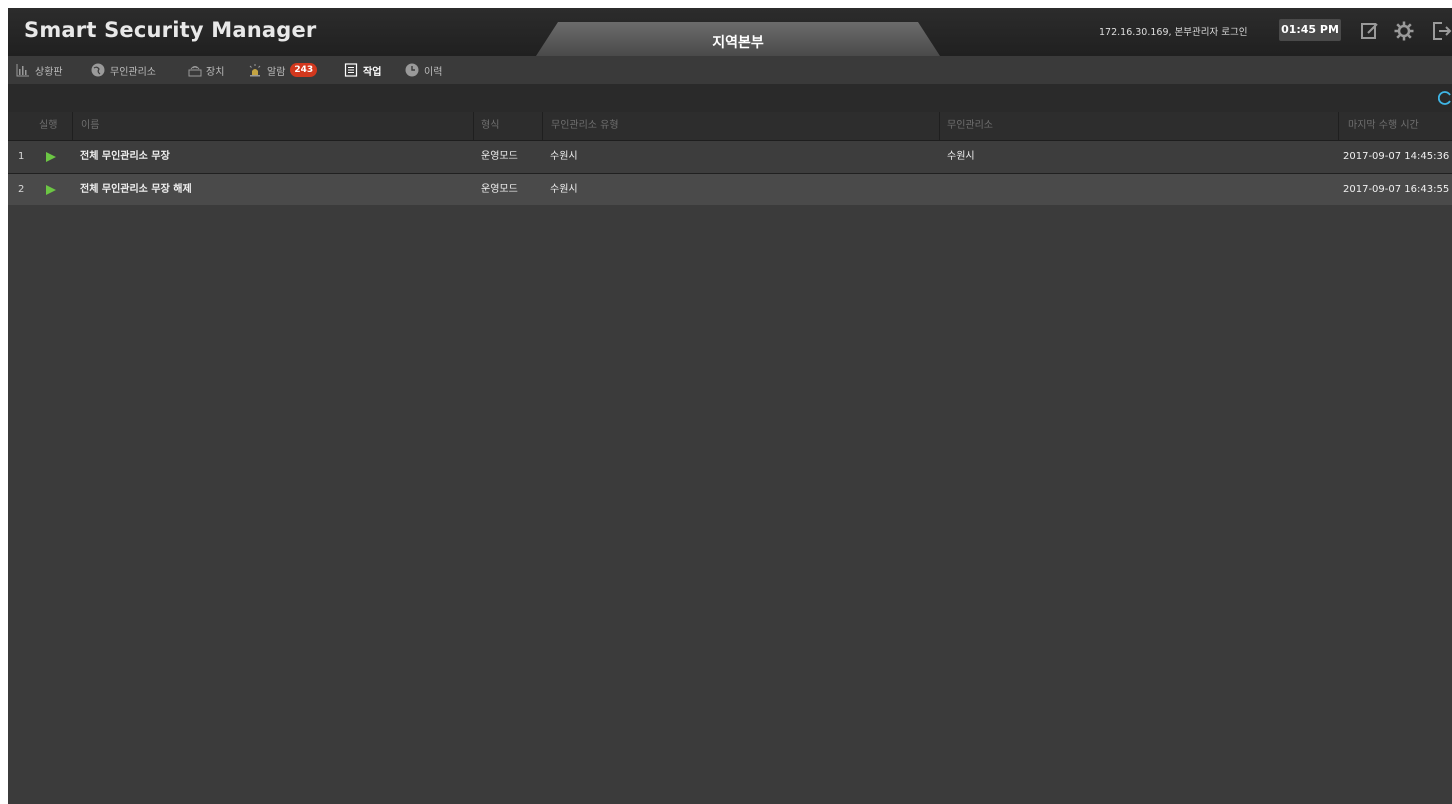 The height and width of the screenshot is (804, 1452). I want to click on app-title: Smart Security Manager, so click(170, 30).